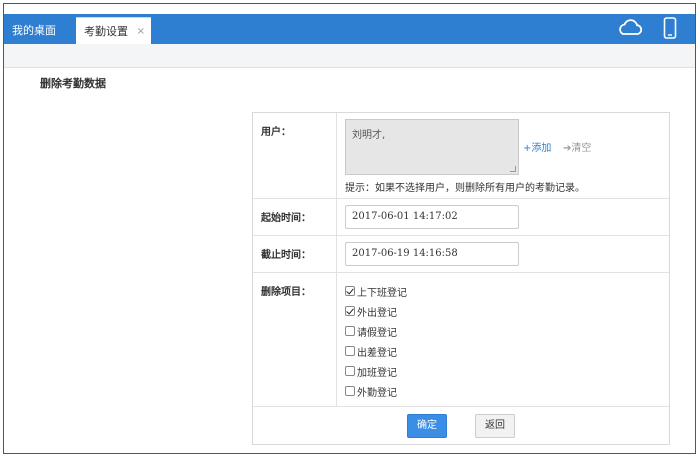 This screenshot has height=457, width=699. Describe the element at coordinates (670, 28) in the screenshot. I see `phone-icon` at that location.